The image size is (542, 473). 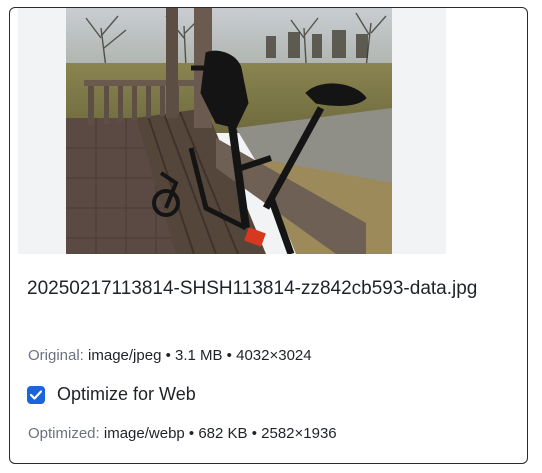 I want to click on optimized-label: Optimized:, so click(x=64, y=433).